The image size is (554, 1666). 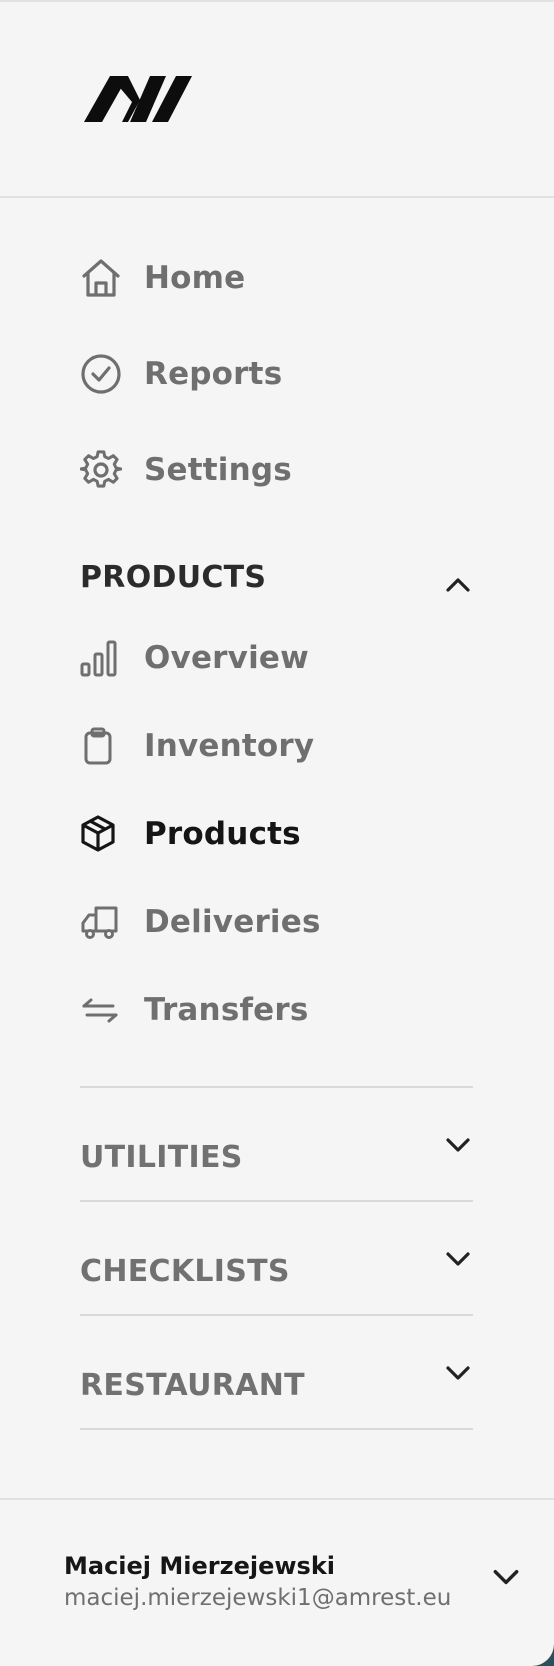 I want to click on nav-label-home: Home, so click(x=195, y=278).